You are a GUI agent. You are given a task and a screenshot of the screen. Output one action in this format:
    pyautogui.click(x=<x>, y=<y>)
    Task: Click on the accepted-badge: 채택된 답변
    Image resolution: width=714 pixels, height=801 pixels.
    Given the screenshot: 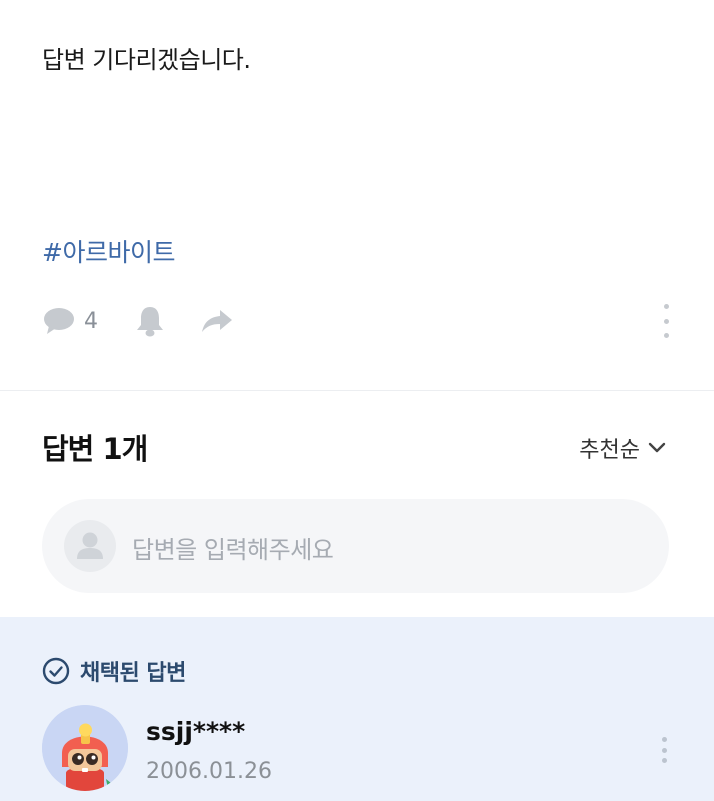 What is the action you would take?
    pyautogui.click(x=114, y=671)
    